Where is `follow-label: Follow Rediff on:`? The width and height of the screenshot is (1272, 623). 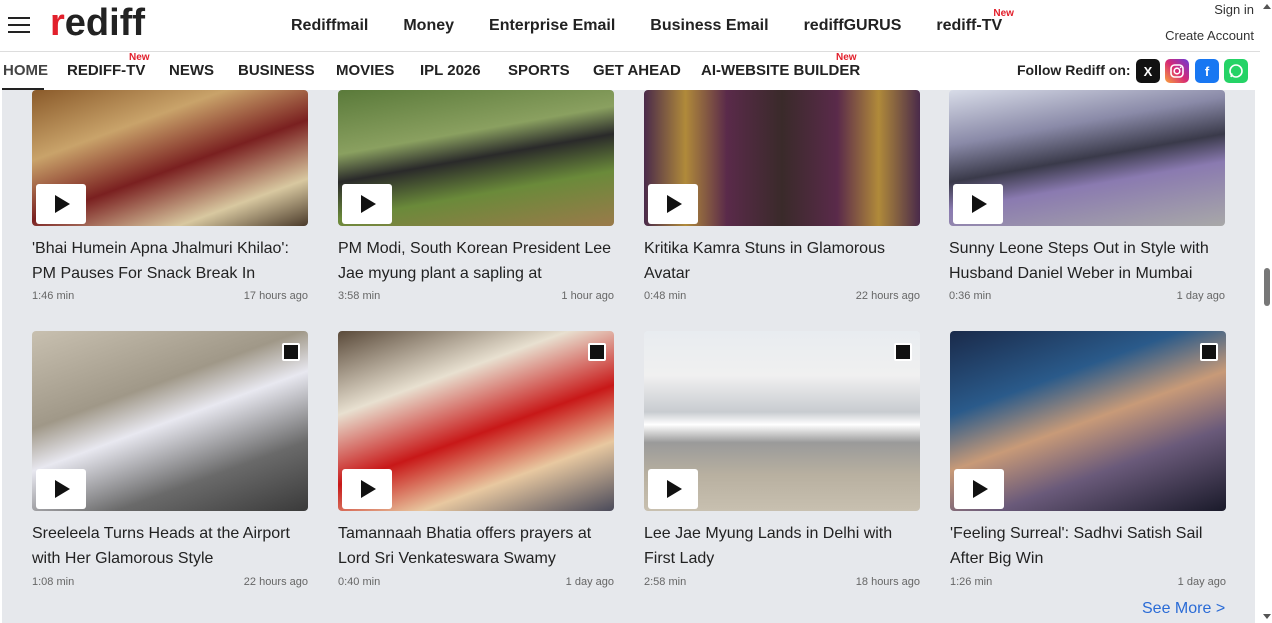
follow-label: Follow Rediff on: is located at coordinates (1074, 70).